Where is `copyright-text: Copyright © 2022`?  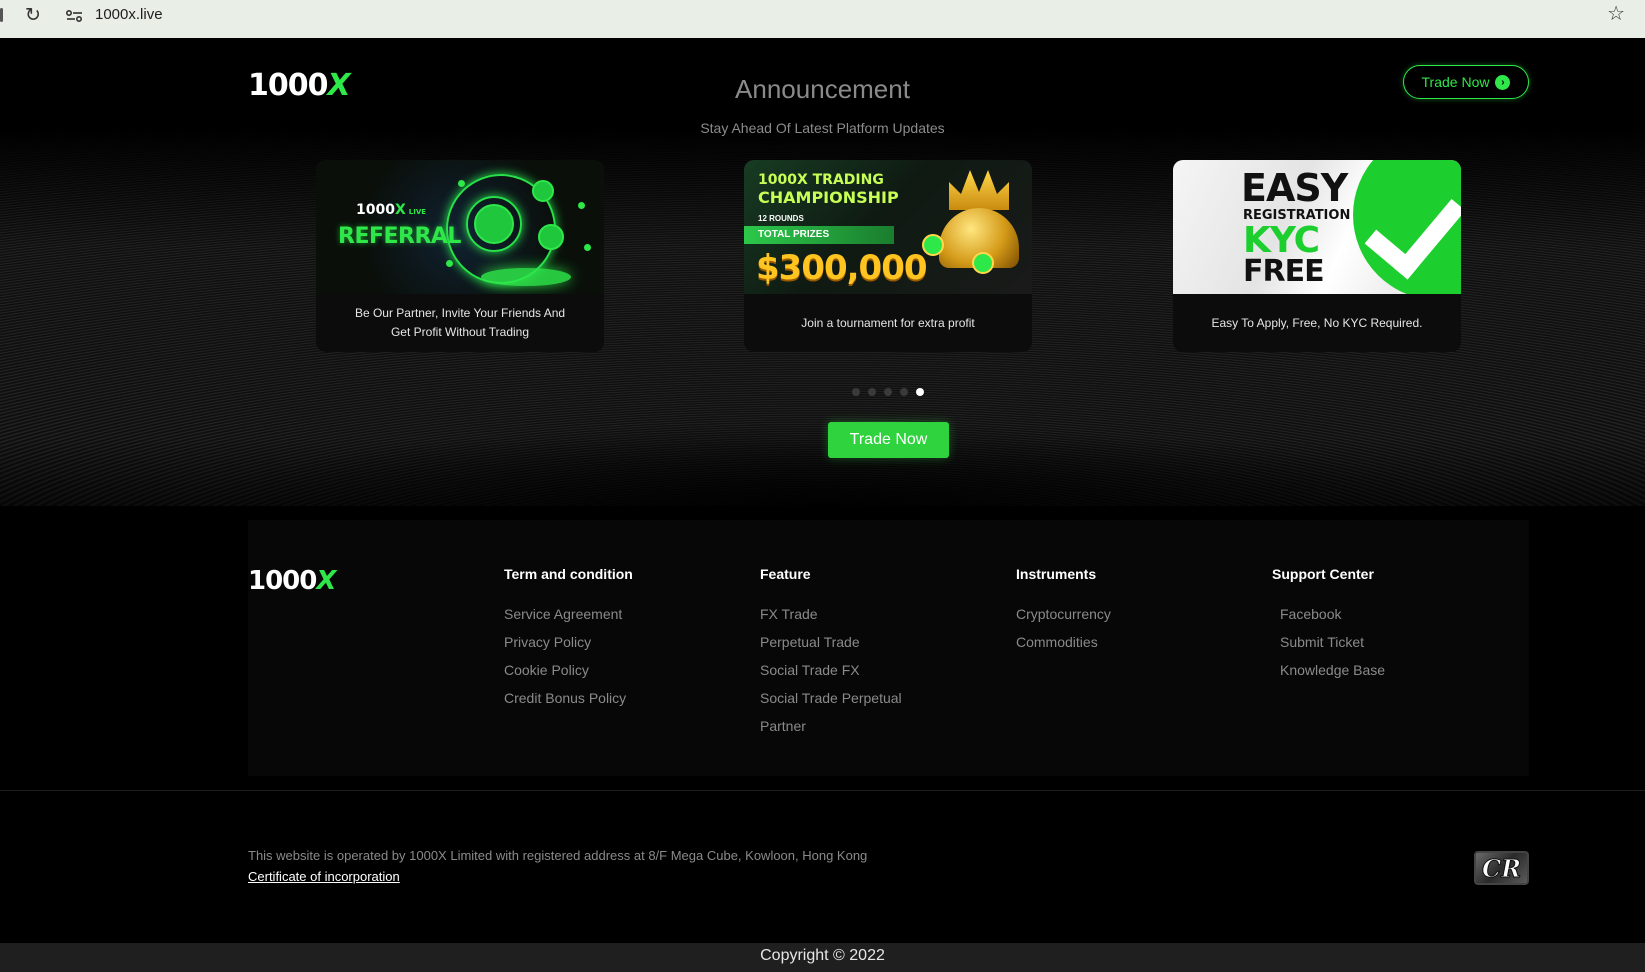
copyright-text: Copyright © 2022 is located at coordinates (822, 955).